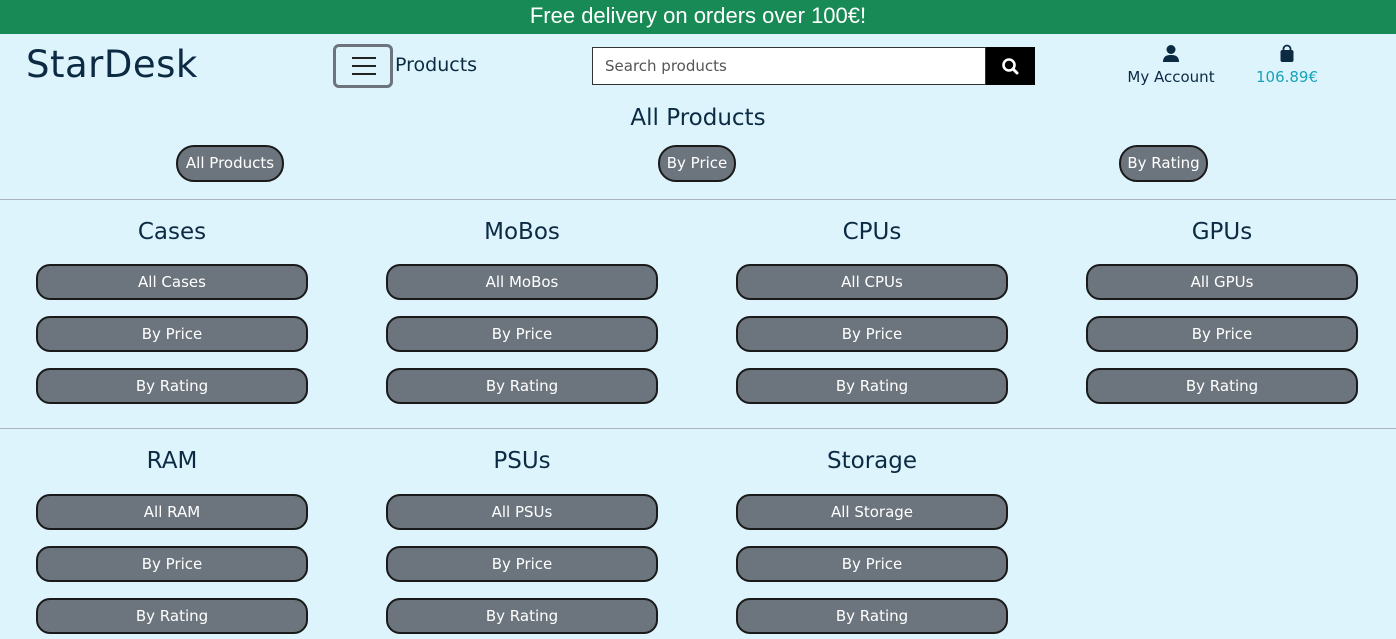 The height and width of the screenshot is (639, 1396). I want to click on delivery-banner: Free delivery on orders over 100€!, so click(698, 17).